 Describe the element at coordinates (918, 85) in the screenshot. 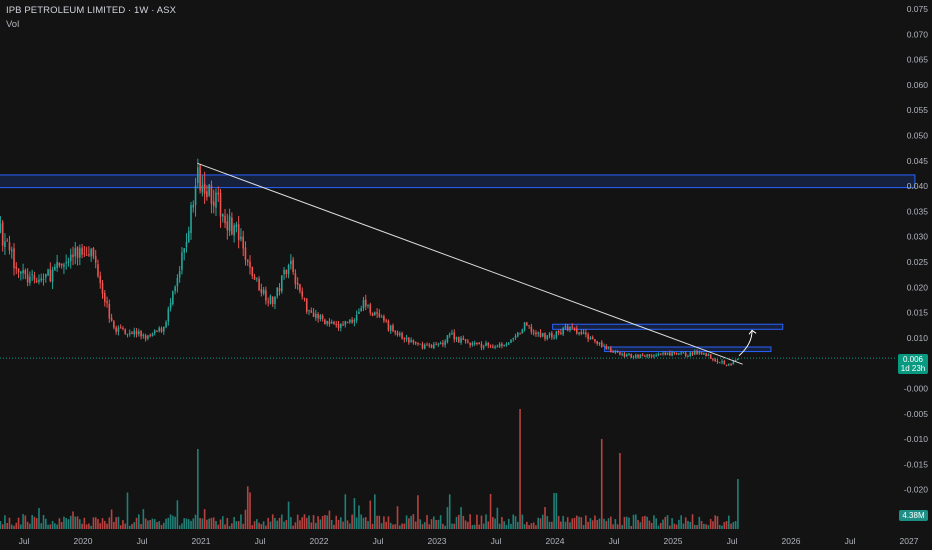

I see `y-tick-label: 0.060` at that location.